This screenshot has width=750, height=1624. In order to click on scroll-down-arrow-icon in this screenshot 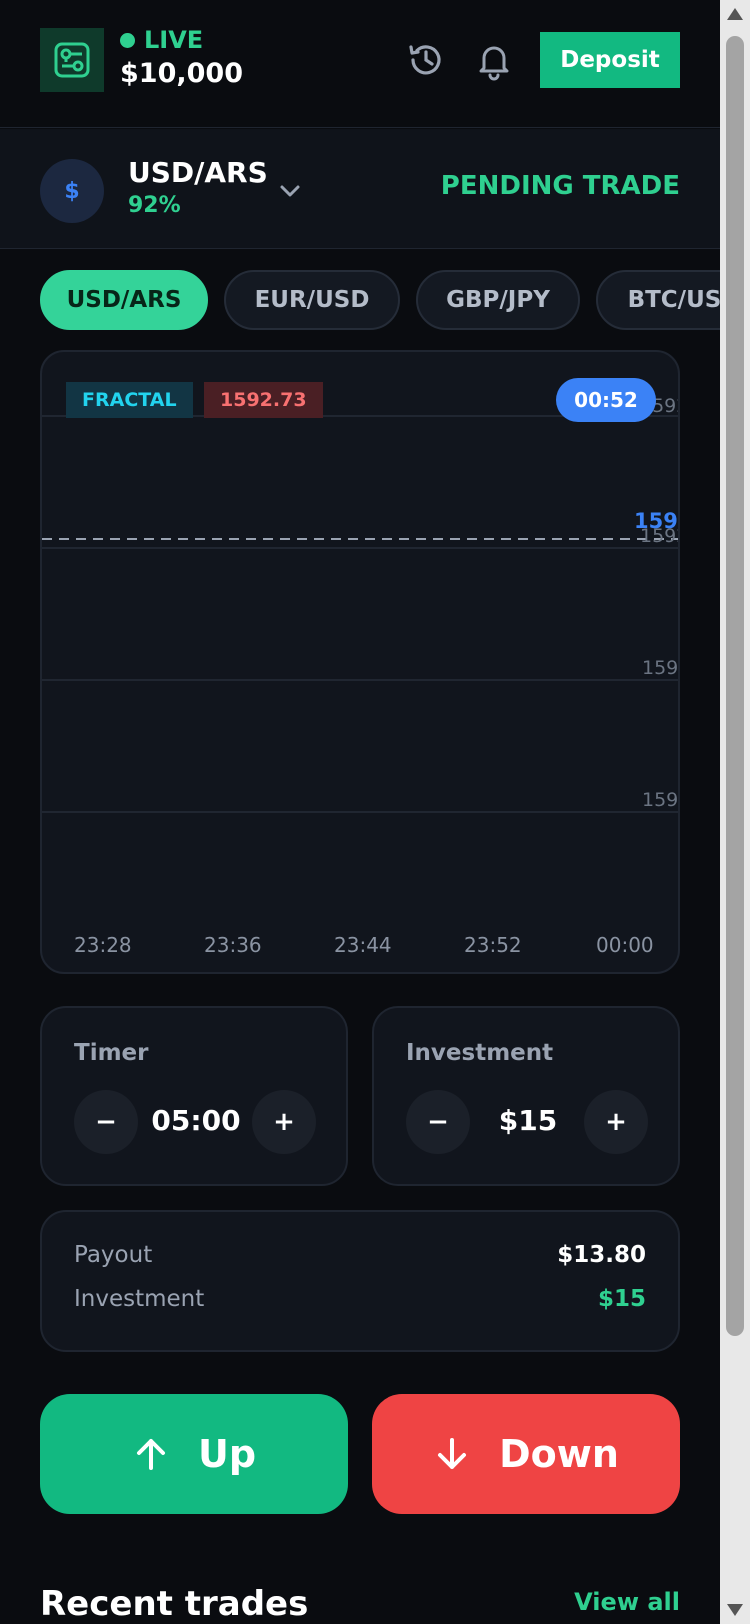, I will do `click(735, 1610)`.